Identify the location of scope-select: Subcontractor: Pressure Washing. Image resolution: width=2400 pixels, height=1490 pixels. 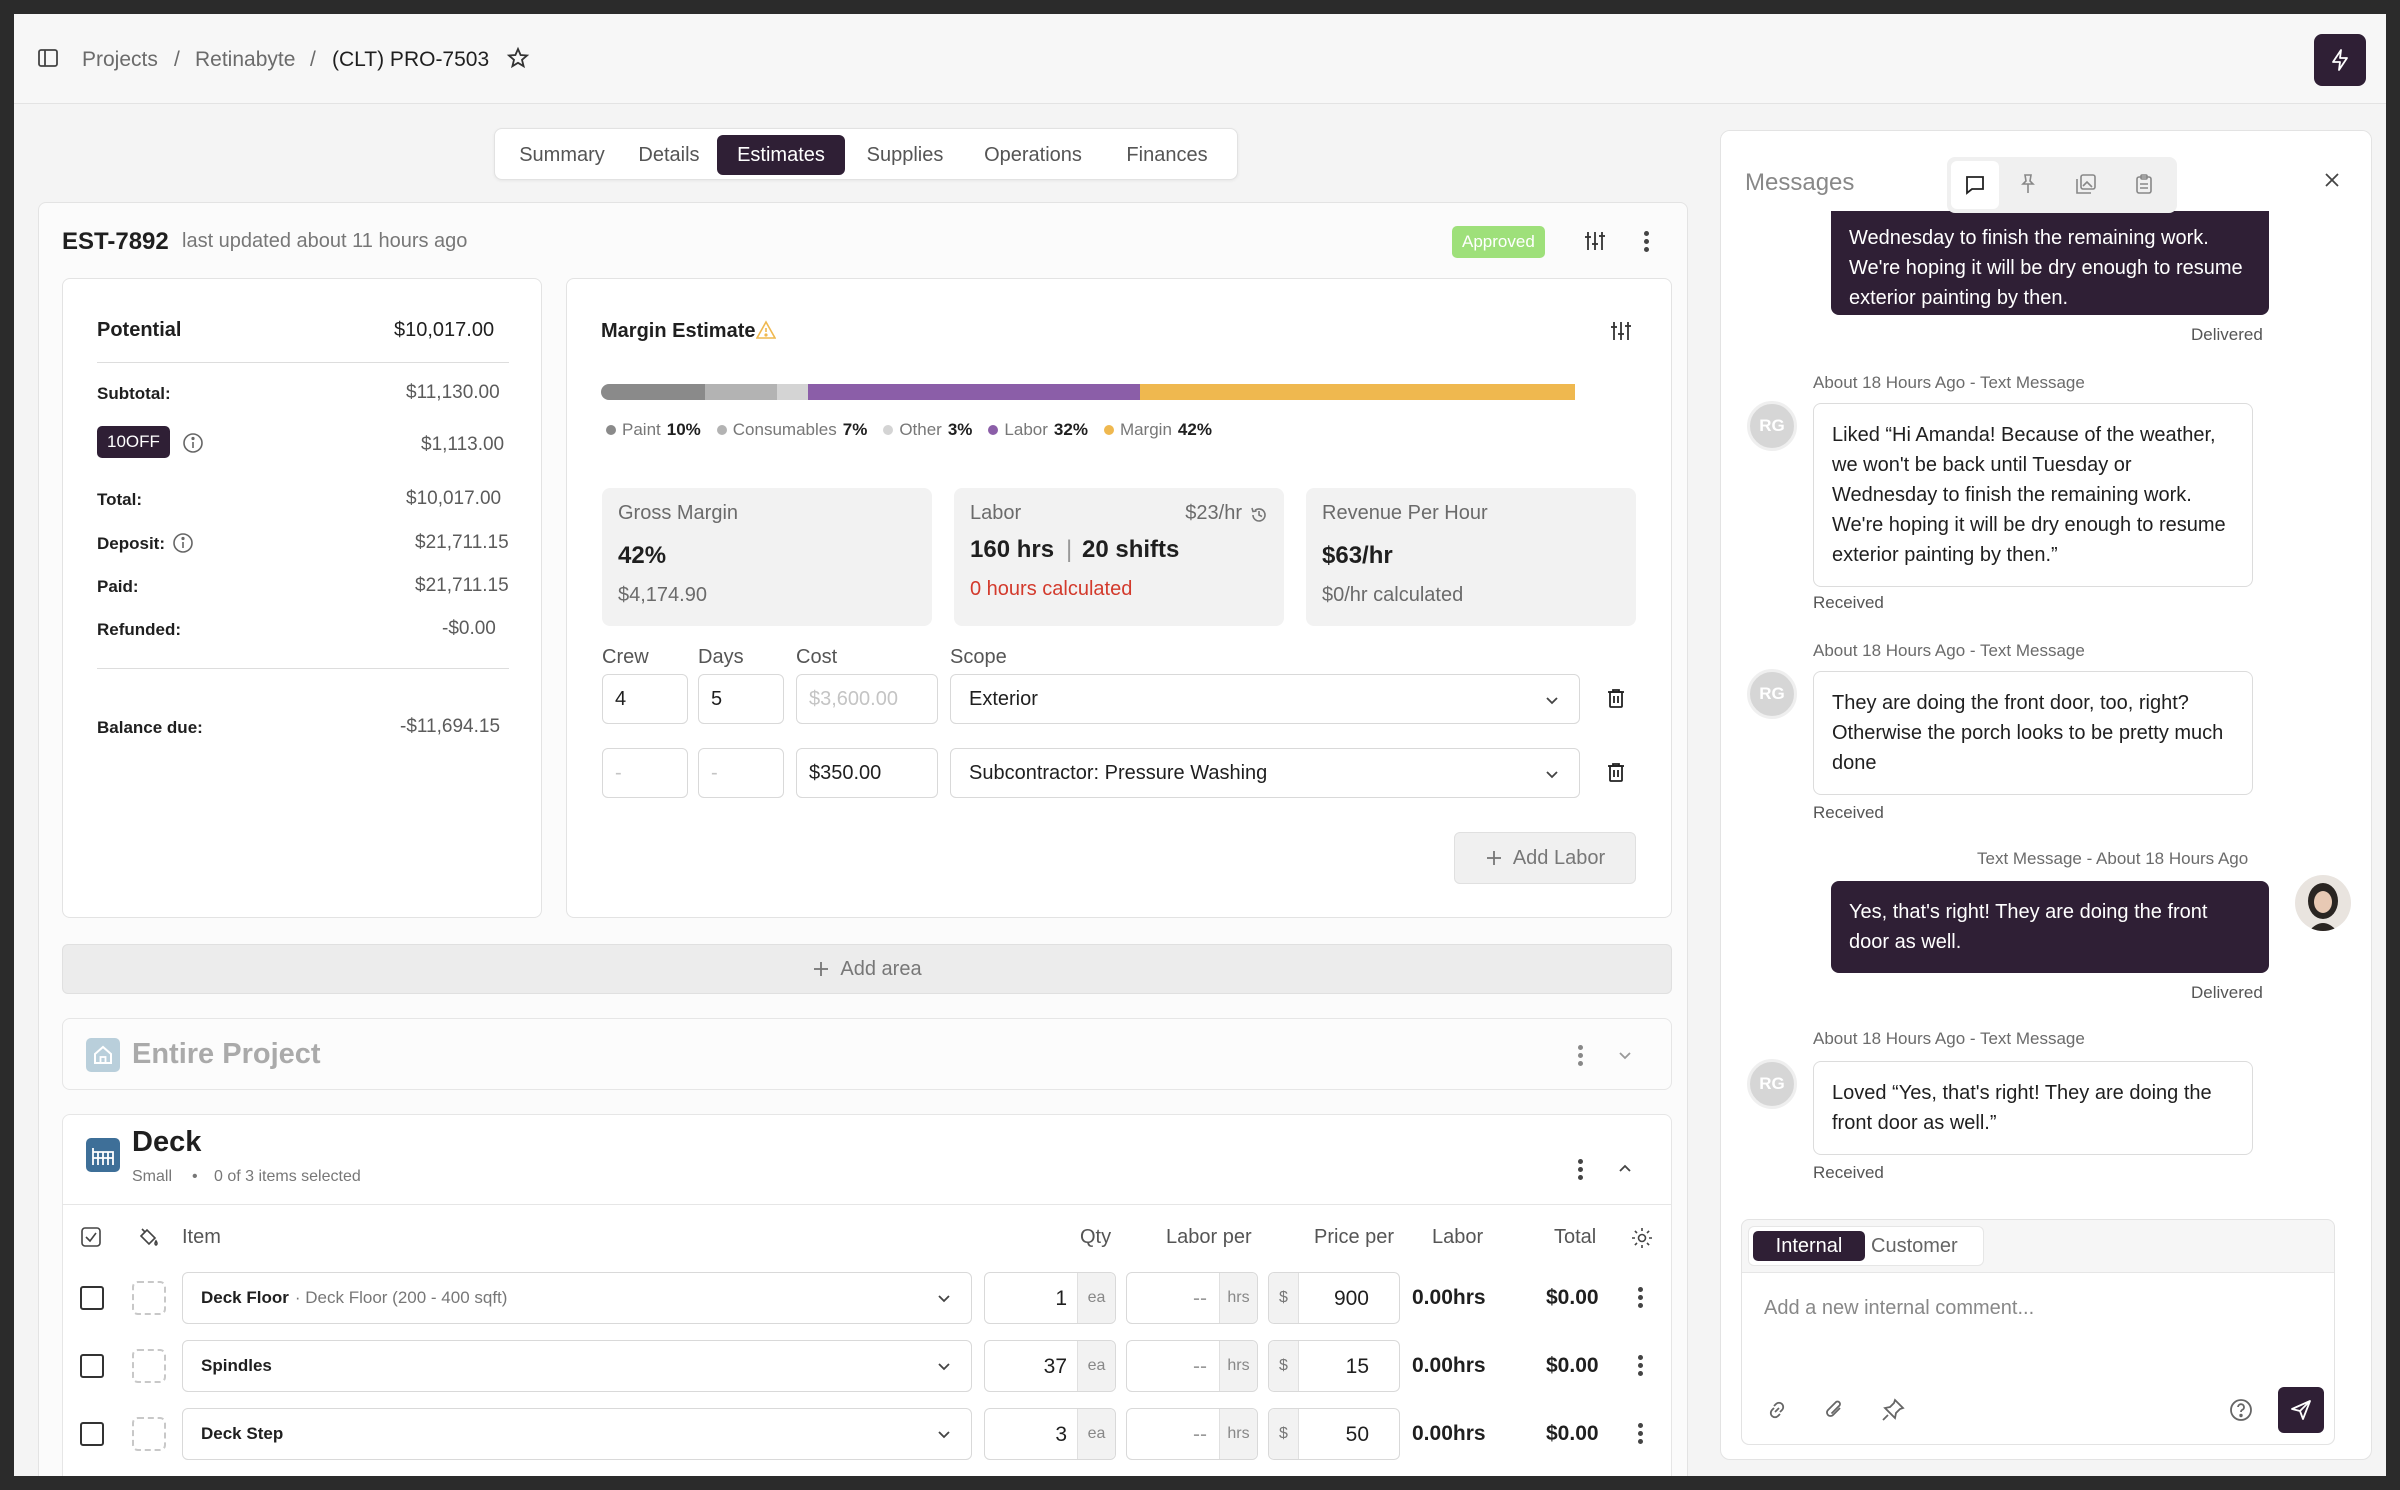
(1265, 773).